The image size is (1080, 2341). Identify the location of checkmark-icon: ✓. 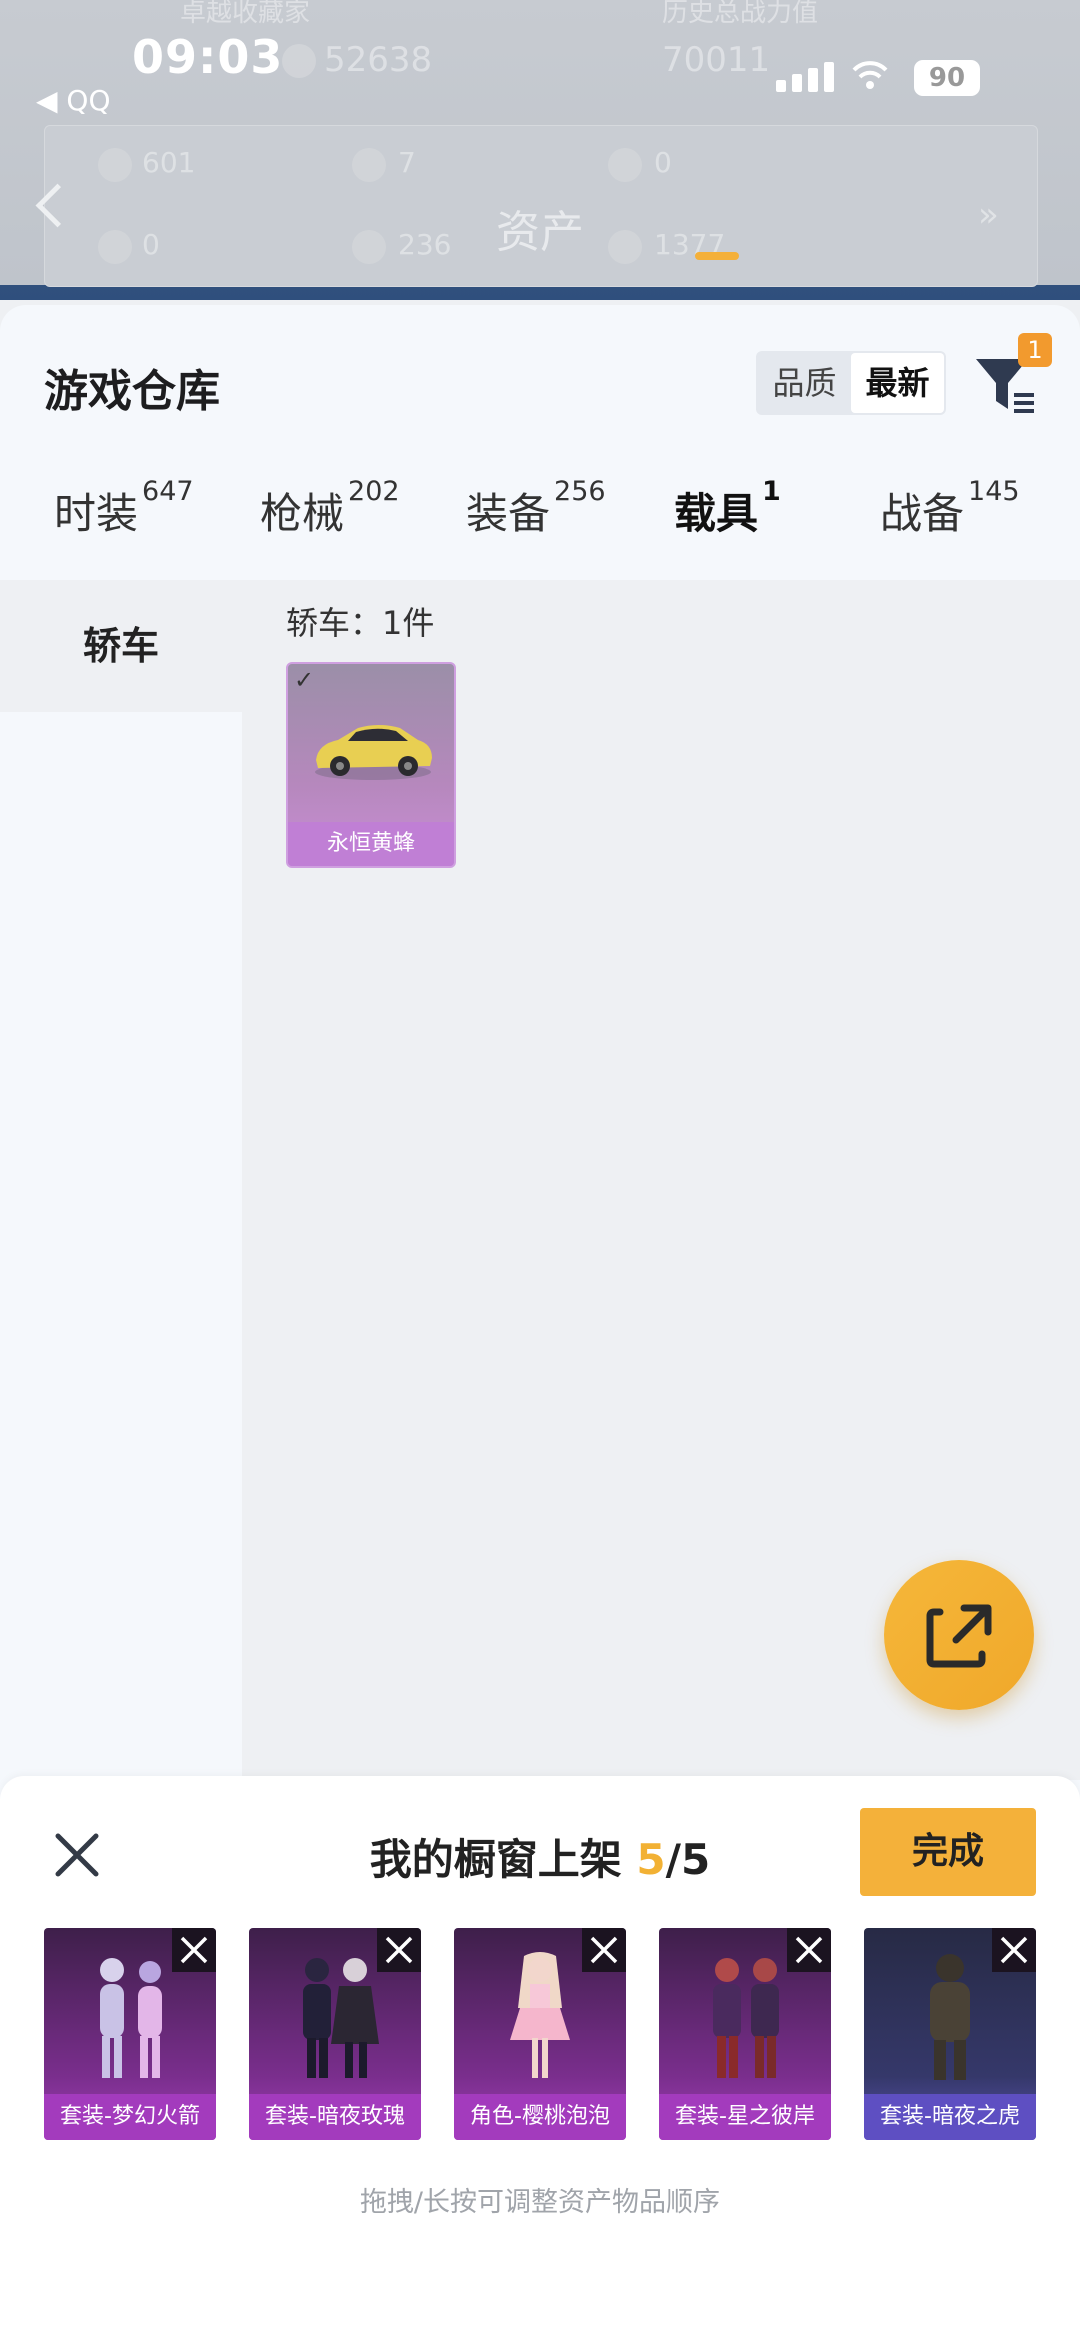
(304, 680).